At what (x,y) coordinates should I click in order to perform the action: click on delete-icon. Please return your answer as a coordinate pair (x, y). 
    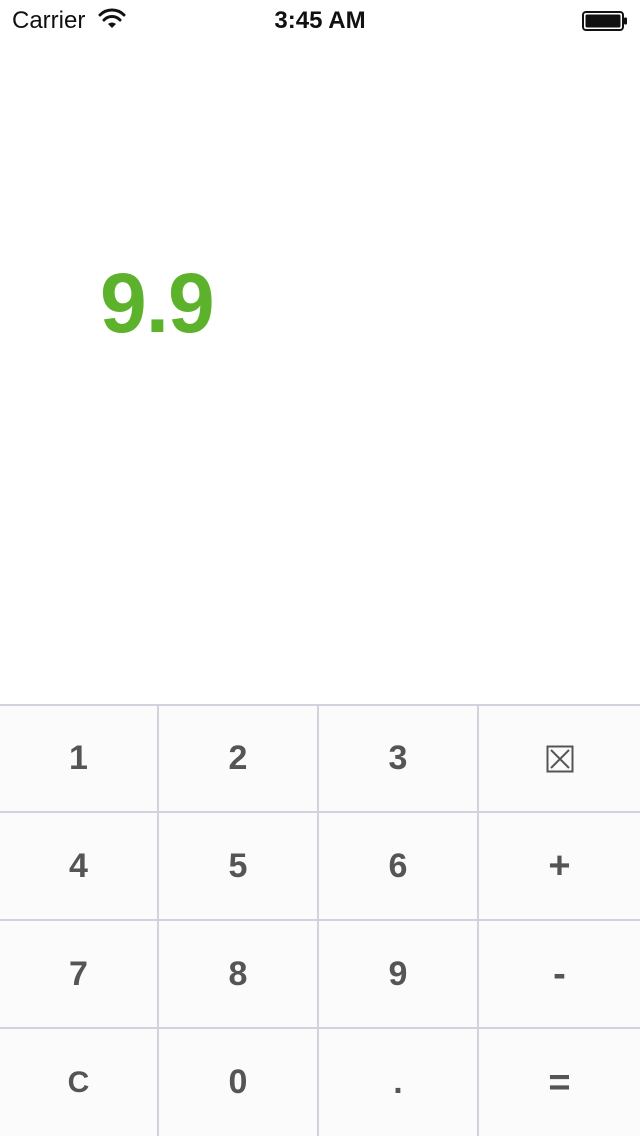
    Looking at the image, I should click on (559, 758).